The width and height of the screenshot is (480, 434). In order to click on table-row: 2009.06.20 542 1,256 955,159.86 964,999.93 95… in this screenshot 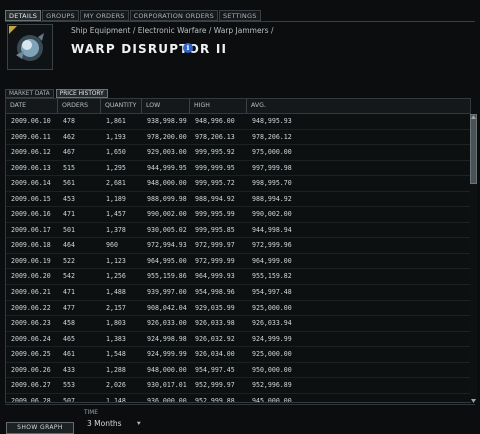, I will do `click(238, 277)`.